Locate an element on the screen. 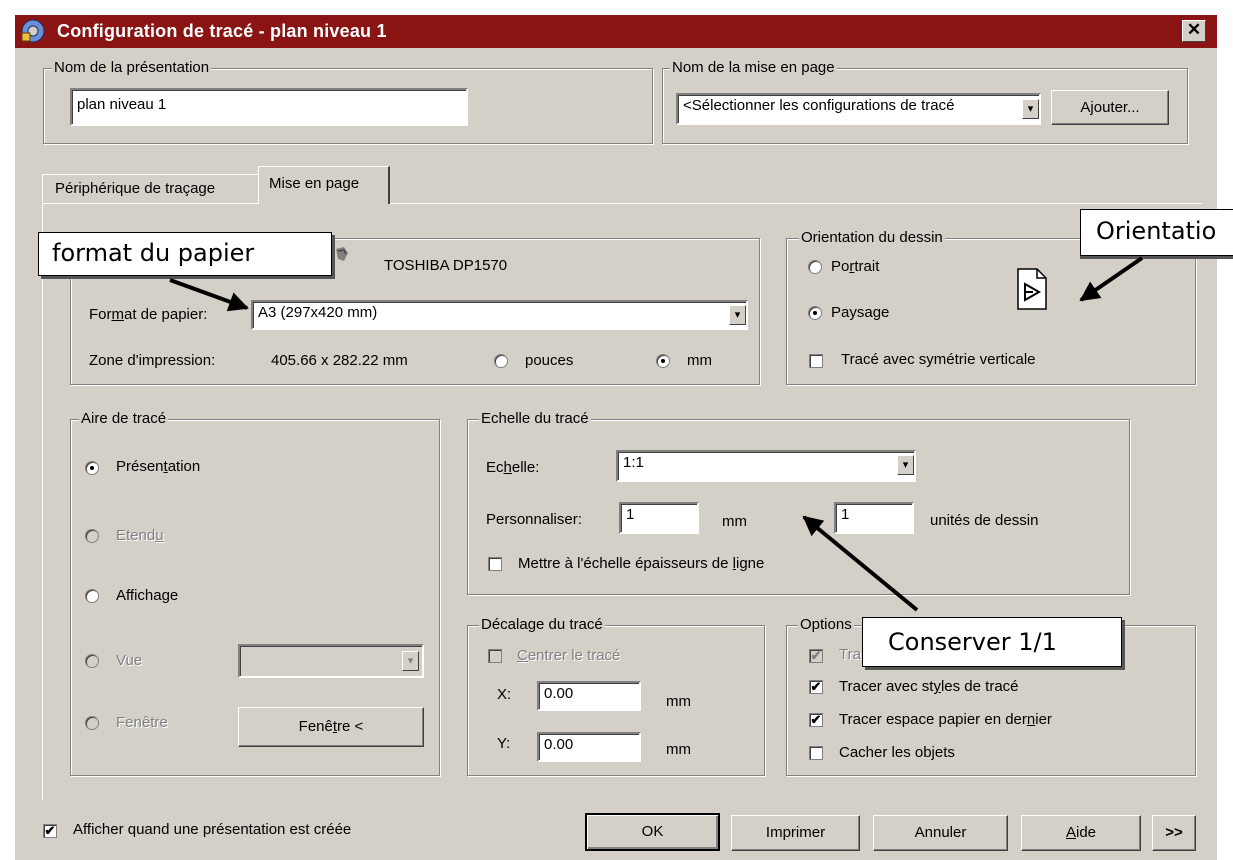 The height and width of the screenshot is (860, 1233). print-button: Imprimer is located at coordinates (795, 833).